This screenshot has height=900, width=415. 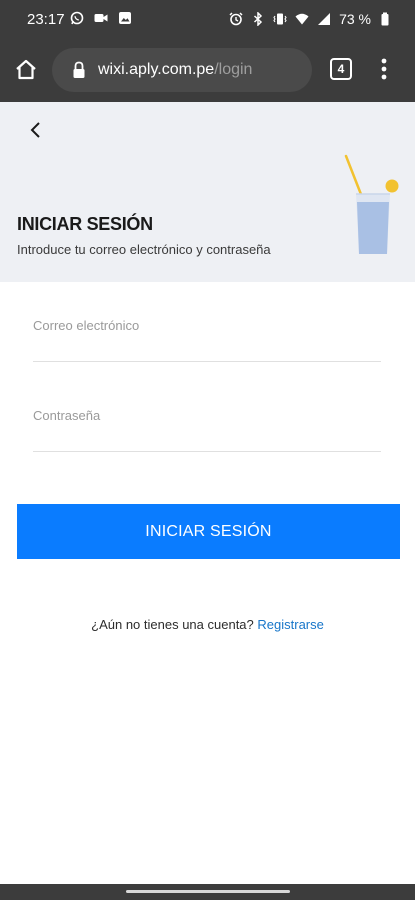 I want to click on signup-prompt: ¿Aún no tienes una cuenta?, so click(x=172, y=624).